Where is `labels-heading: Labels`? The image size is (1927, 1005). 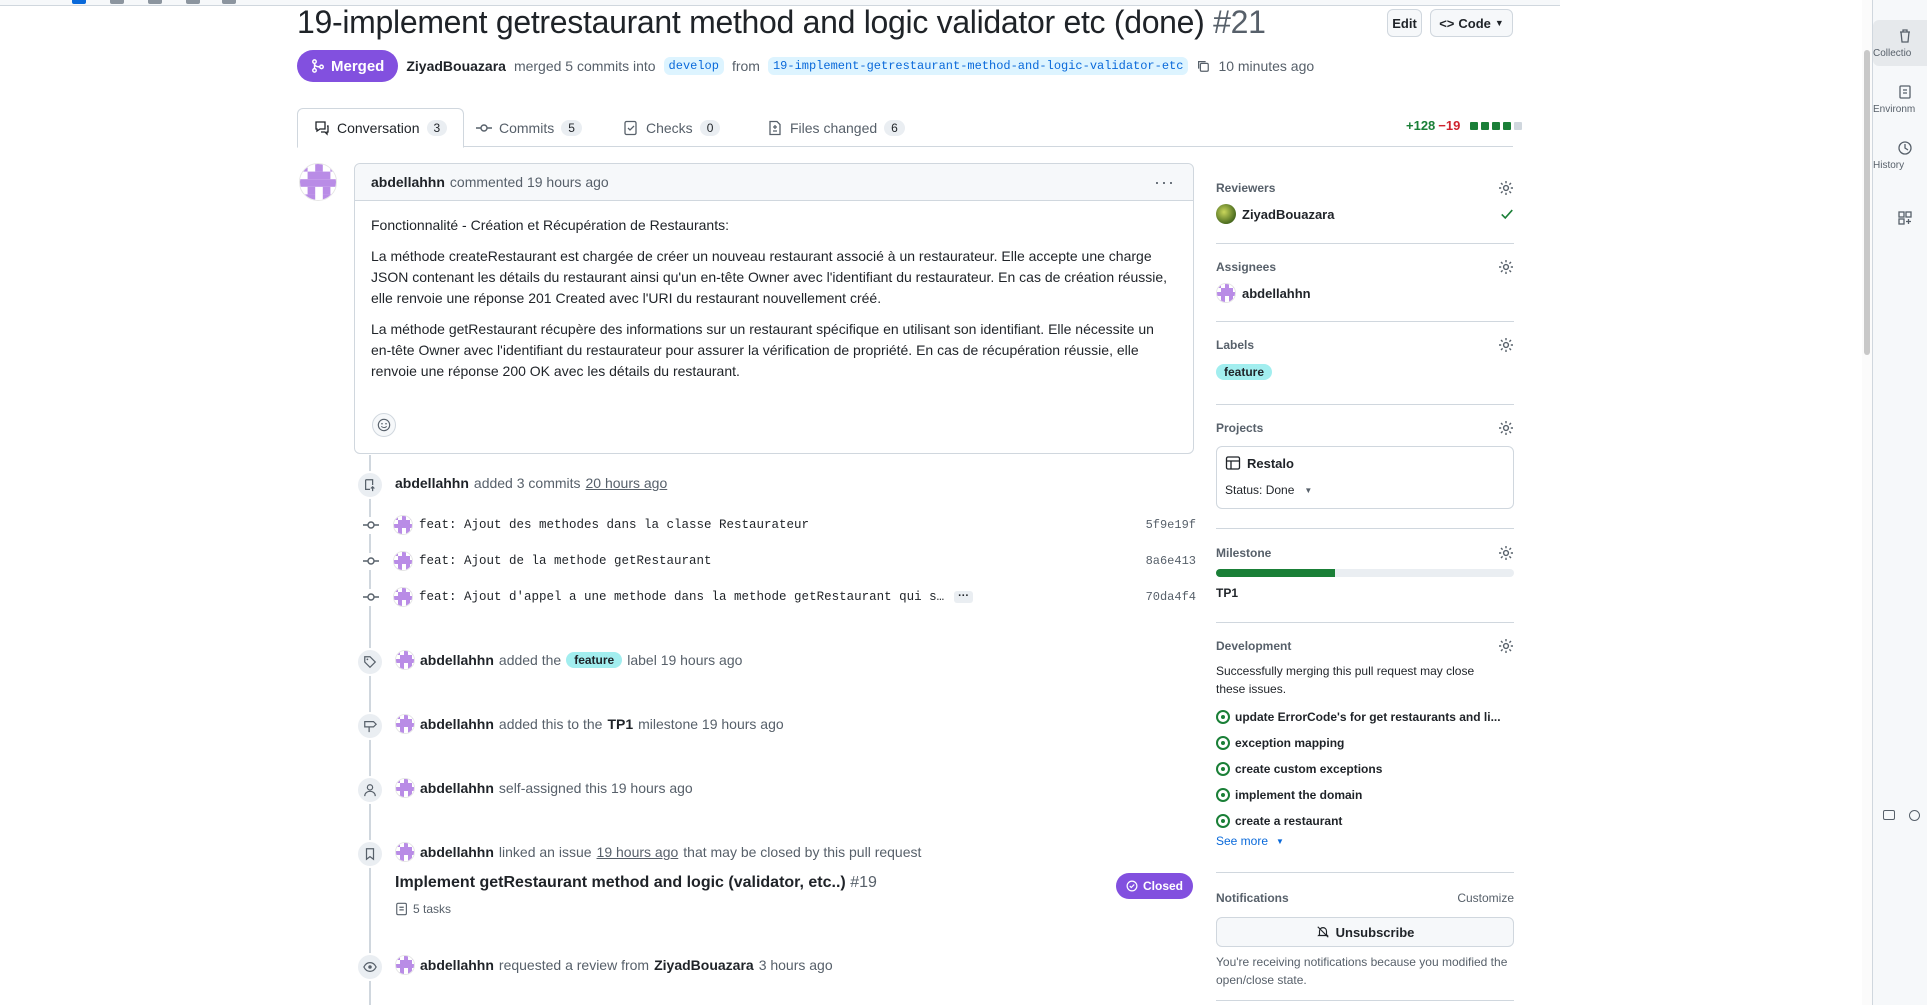 labels-heading: Labels is located at coordinates (1365, 345).